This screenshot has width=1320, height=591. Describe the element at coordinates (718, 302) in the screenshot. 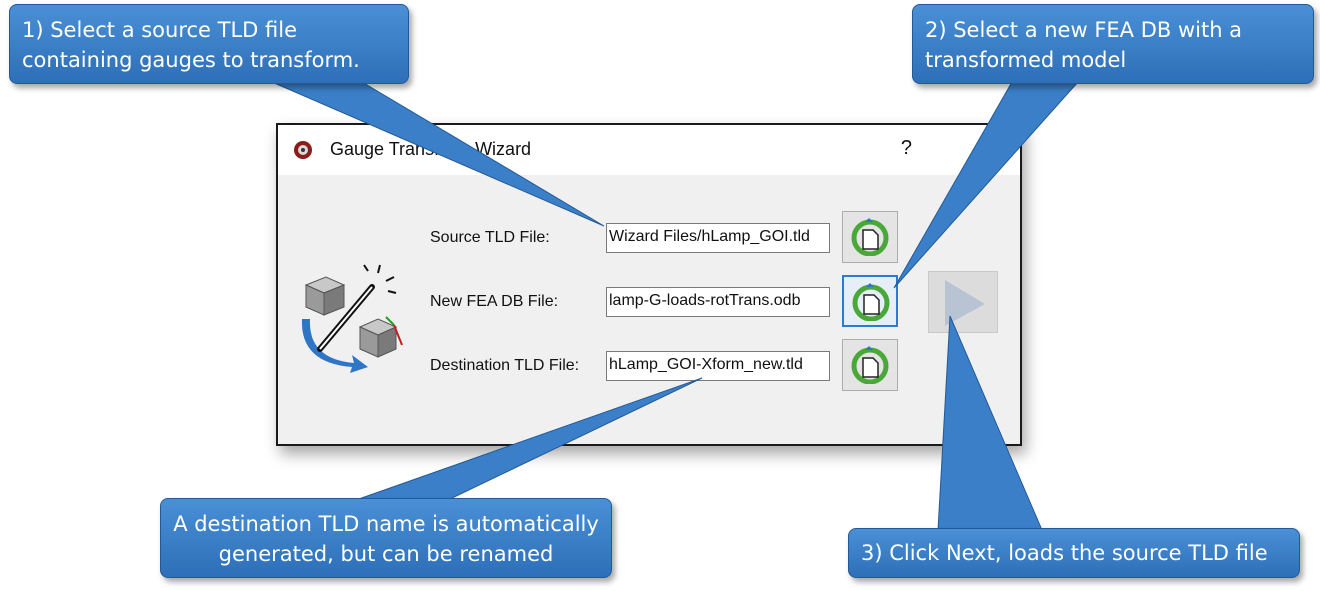

I see `new-fea-db-field: lamp-G-loads-rotTrans.odb` at that location.